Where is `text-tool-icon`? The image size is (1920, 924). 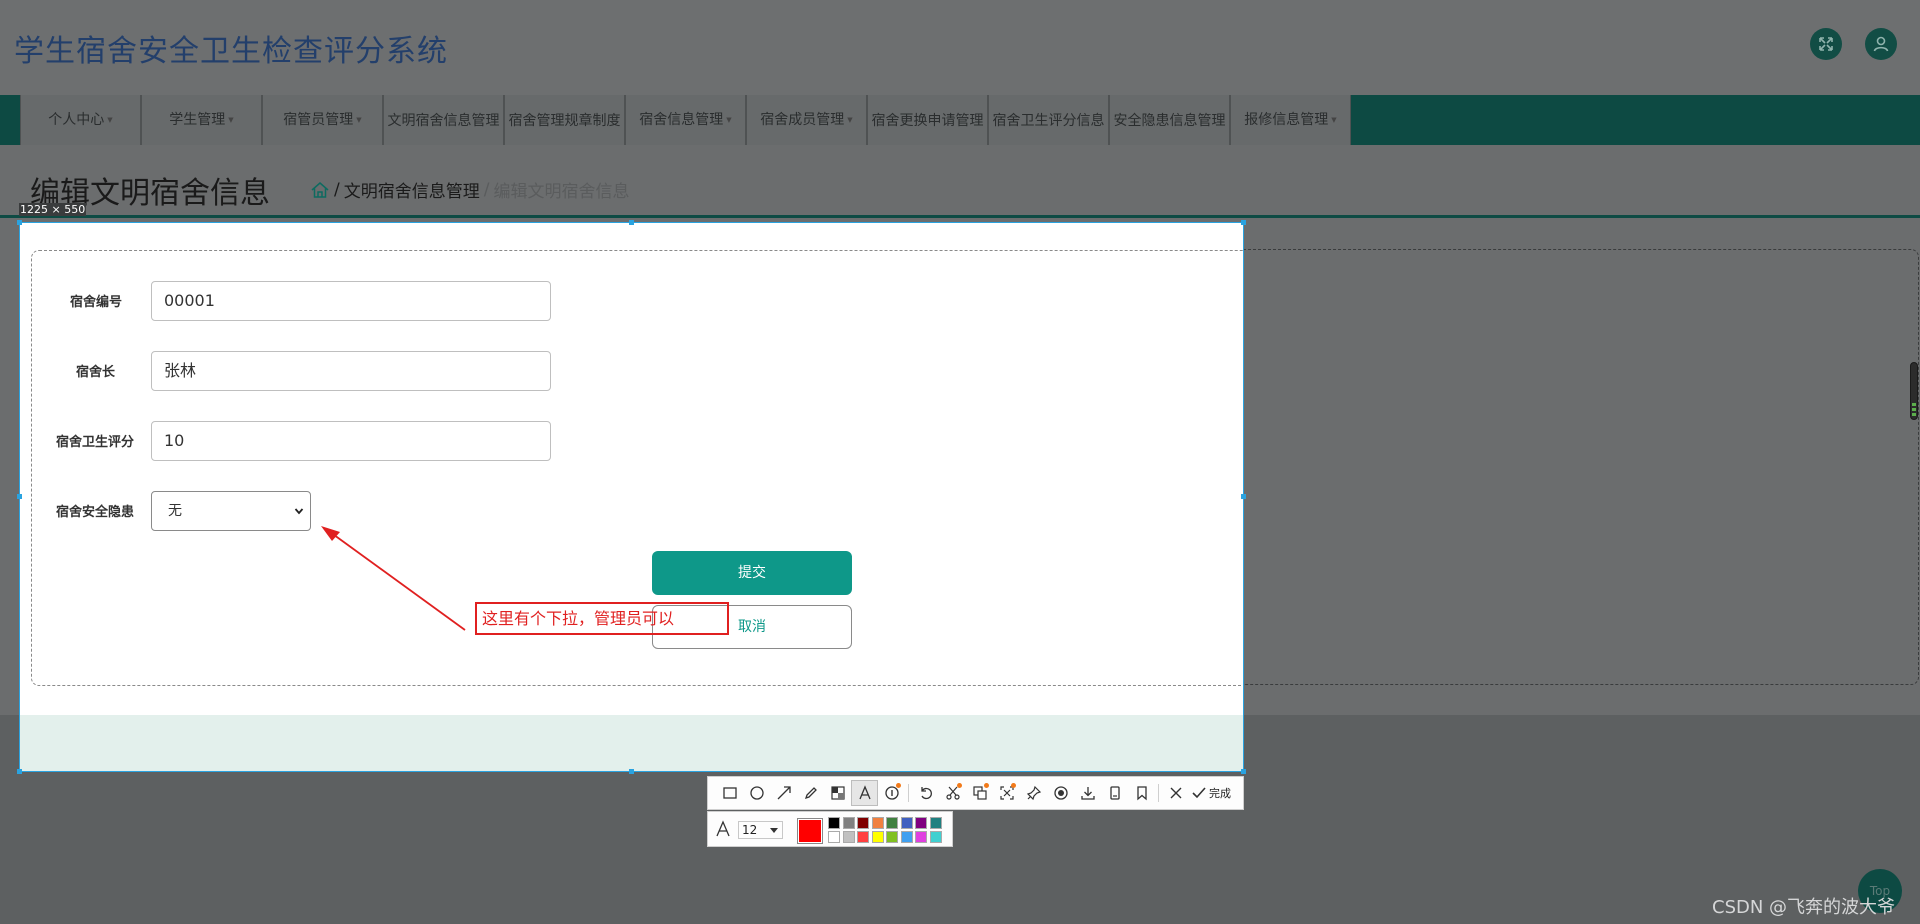 text-tool-icon is located at coordinates (864, 793).